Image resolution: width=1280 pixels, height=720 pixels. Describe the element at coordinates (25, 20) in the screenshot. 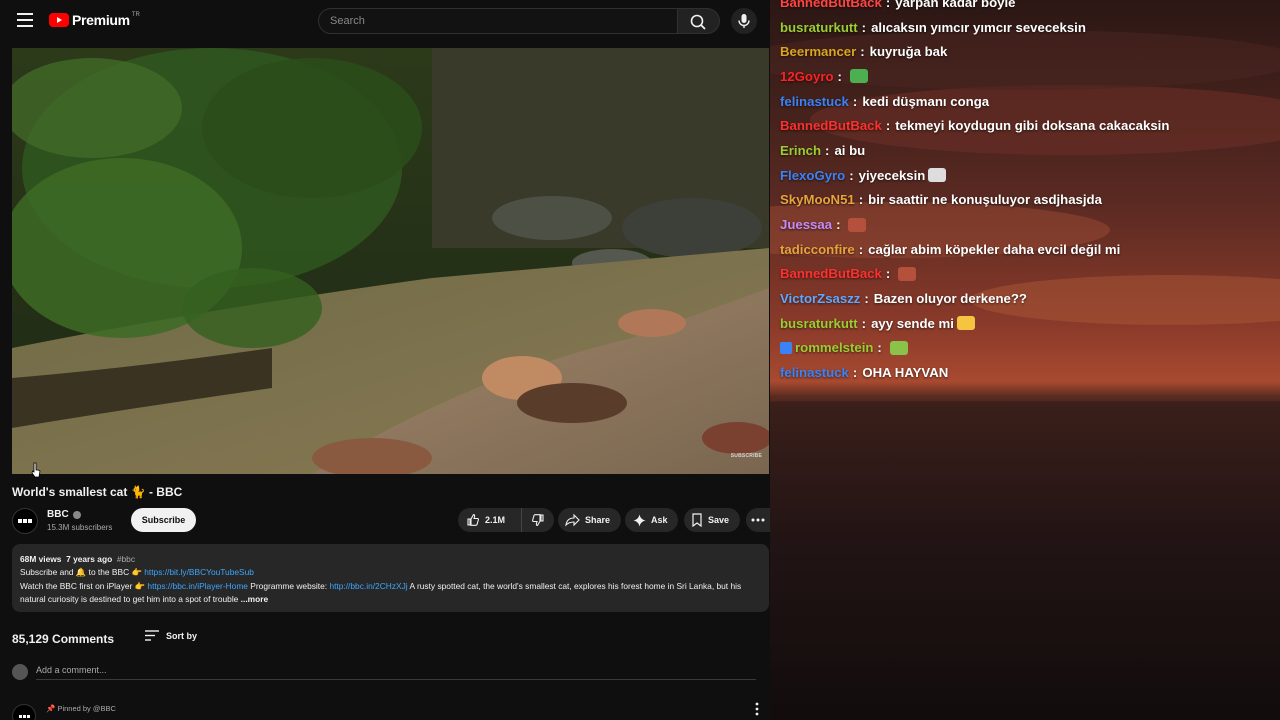

I see `menu-icon` at that location.